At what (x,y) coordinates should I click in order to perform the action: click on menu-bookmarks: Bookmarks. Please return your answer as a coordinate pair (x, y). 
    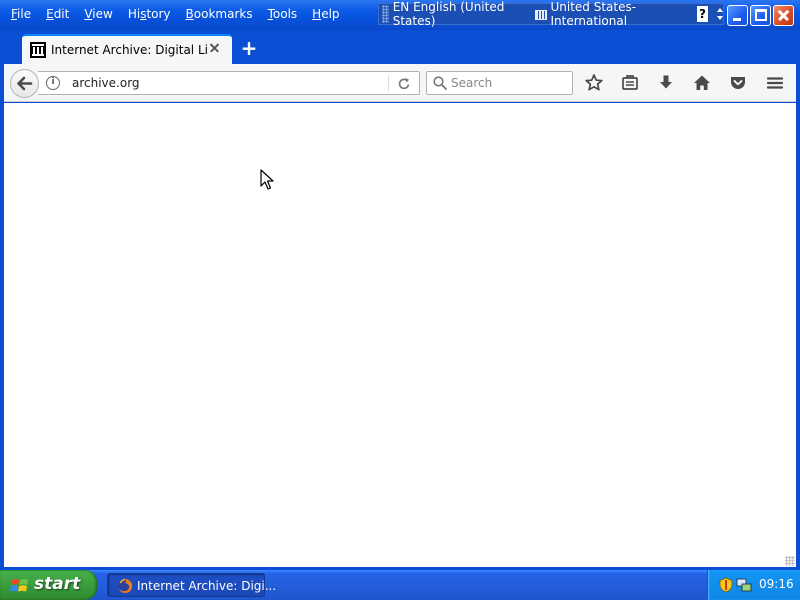
    Looking at the image, I should click on (220, 14).